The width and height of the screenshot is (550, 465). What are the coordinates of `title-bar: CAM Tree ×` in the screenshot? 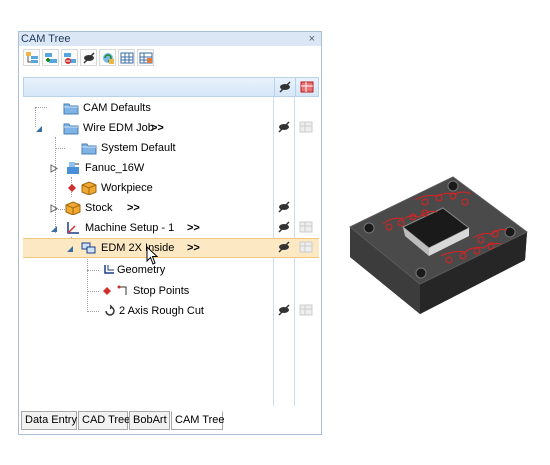 It's located at (170, 39).